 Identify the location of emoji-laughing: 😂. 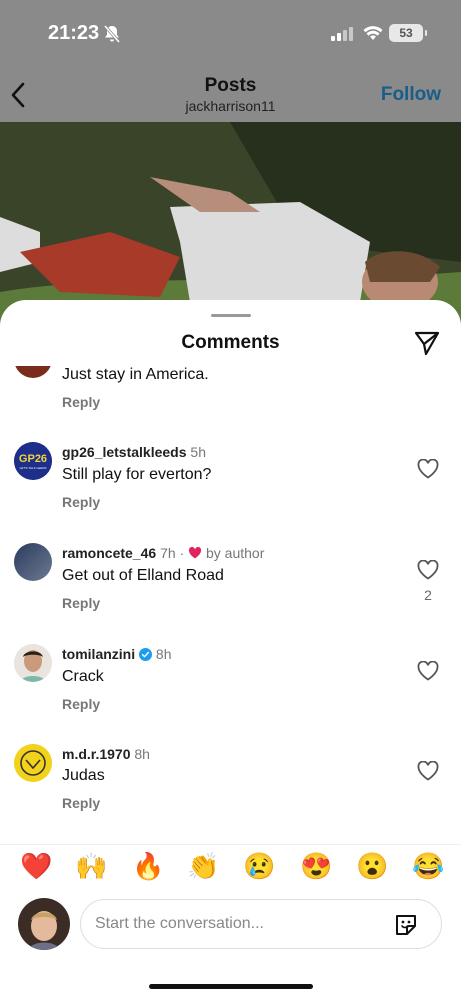
(428, 866).